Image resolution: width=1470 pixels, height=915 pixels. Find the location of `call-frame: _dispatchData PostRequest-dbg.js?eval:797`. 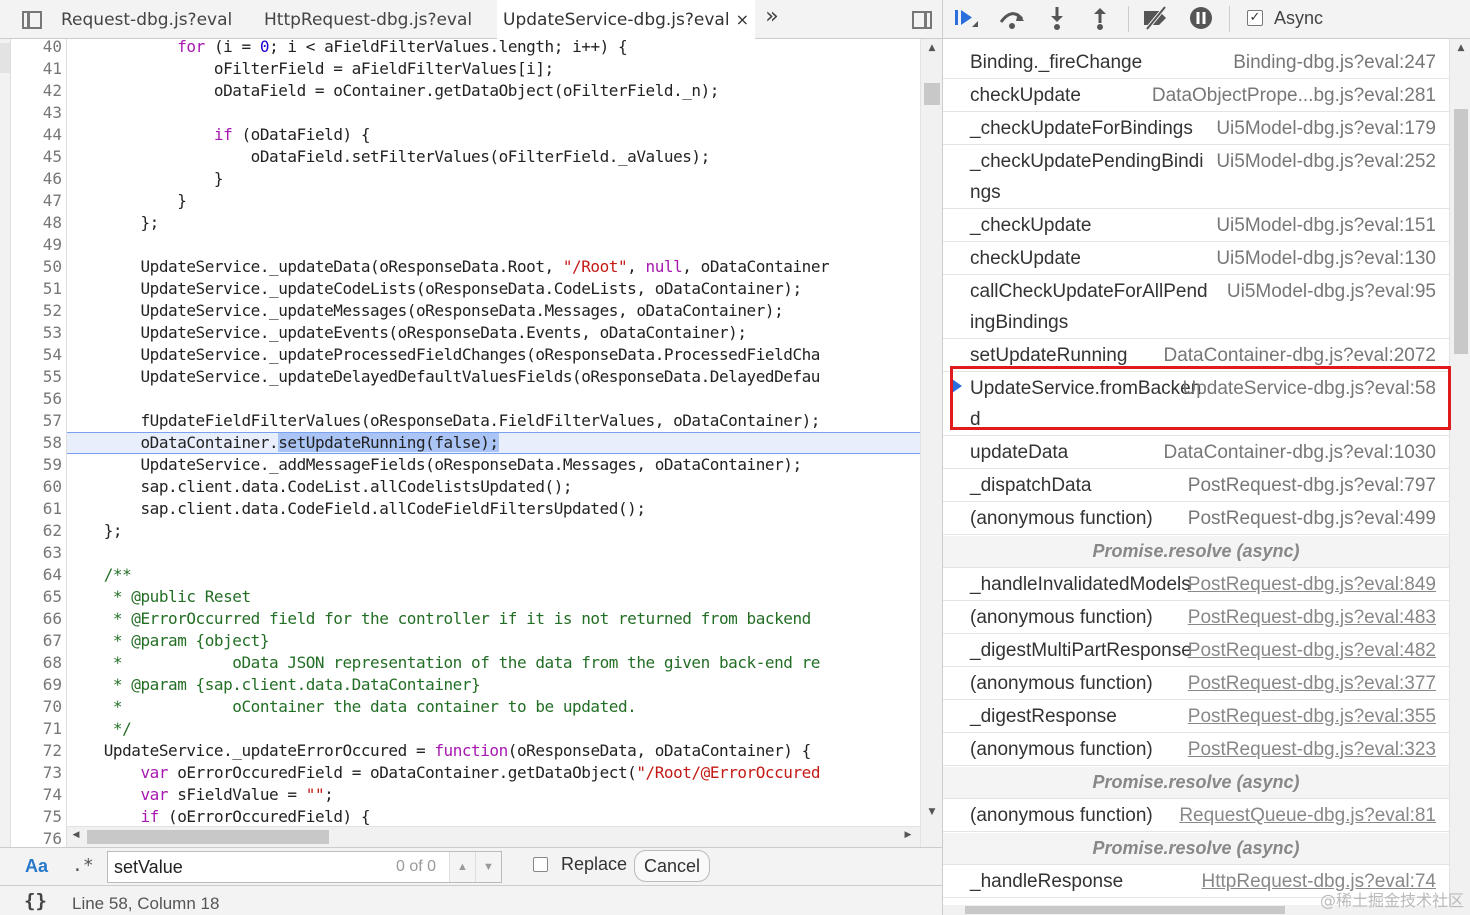

call-frame: _dispatchData PostRequest-dbg.js?eval:797 is located at coordinates (1196, 486).